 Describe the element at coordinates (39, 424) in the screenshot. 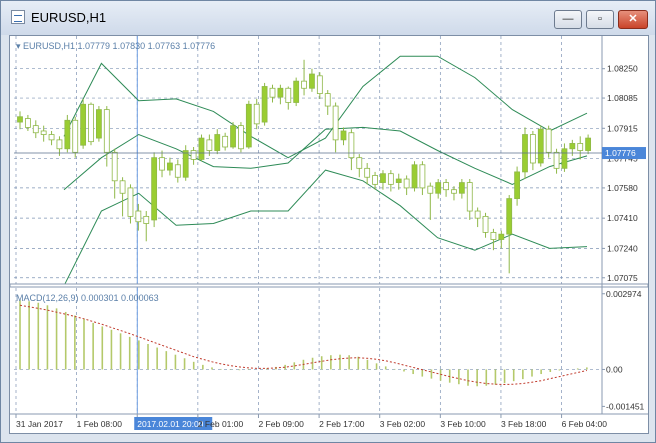

I see `time-label: 31 Jan 2017` at that location.